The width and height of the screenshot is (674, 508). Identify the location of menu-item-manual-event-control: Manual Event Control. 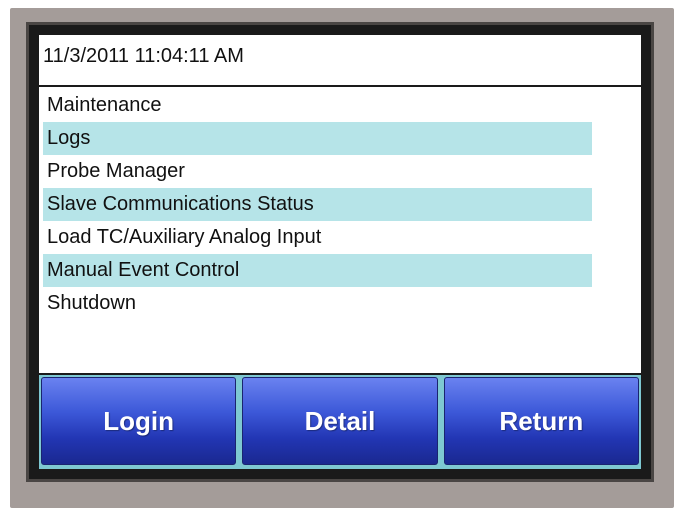
(317, 270).